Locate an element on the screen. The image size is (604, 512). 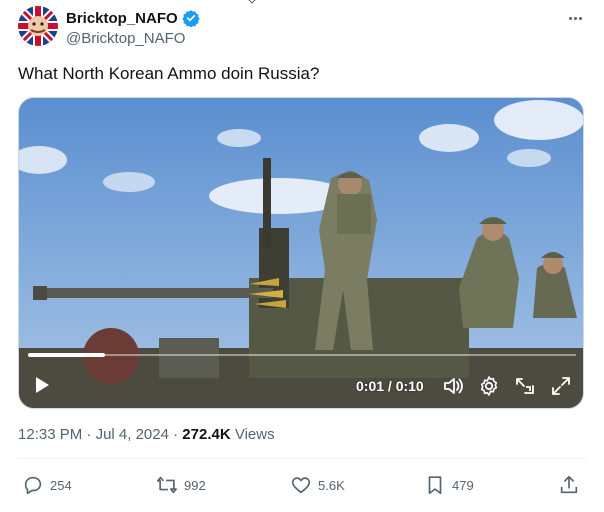
share-icon is located at coordinates (569, 484).